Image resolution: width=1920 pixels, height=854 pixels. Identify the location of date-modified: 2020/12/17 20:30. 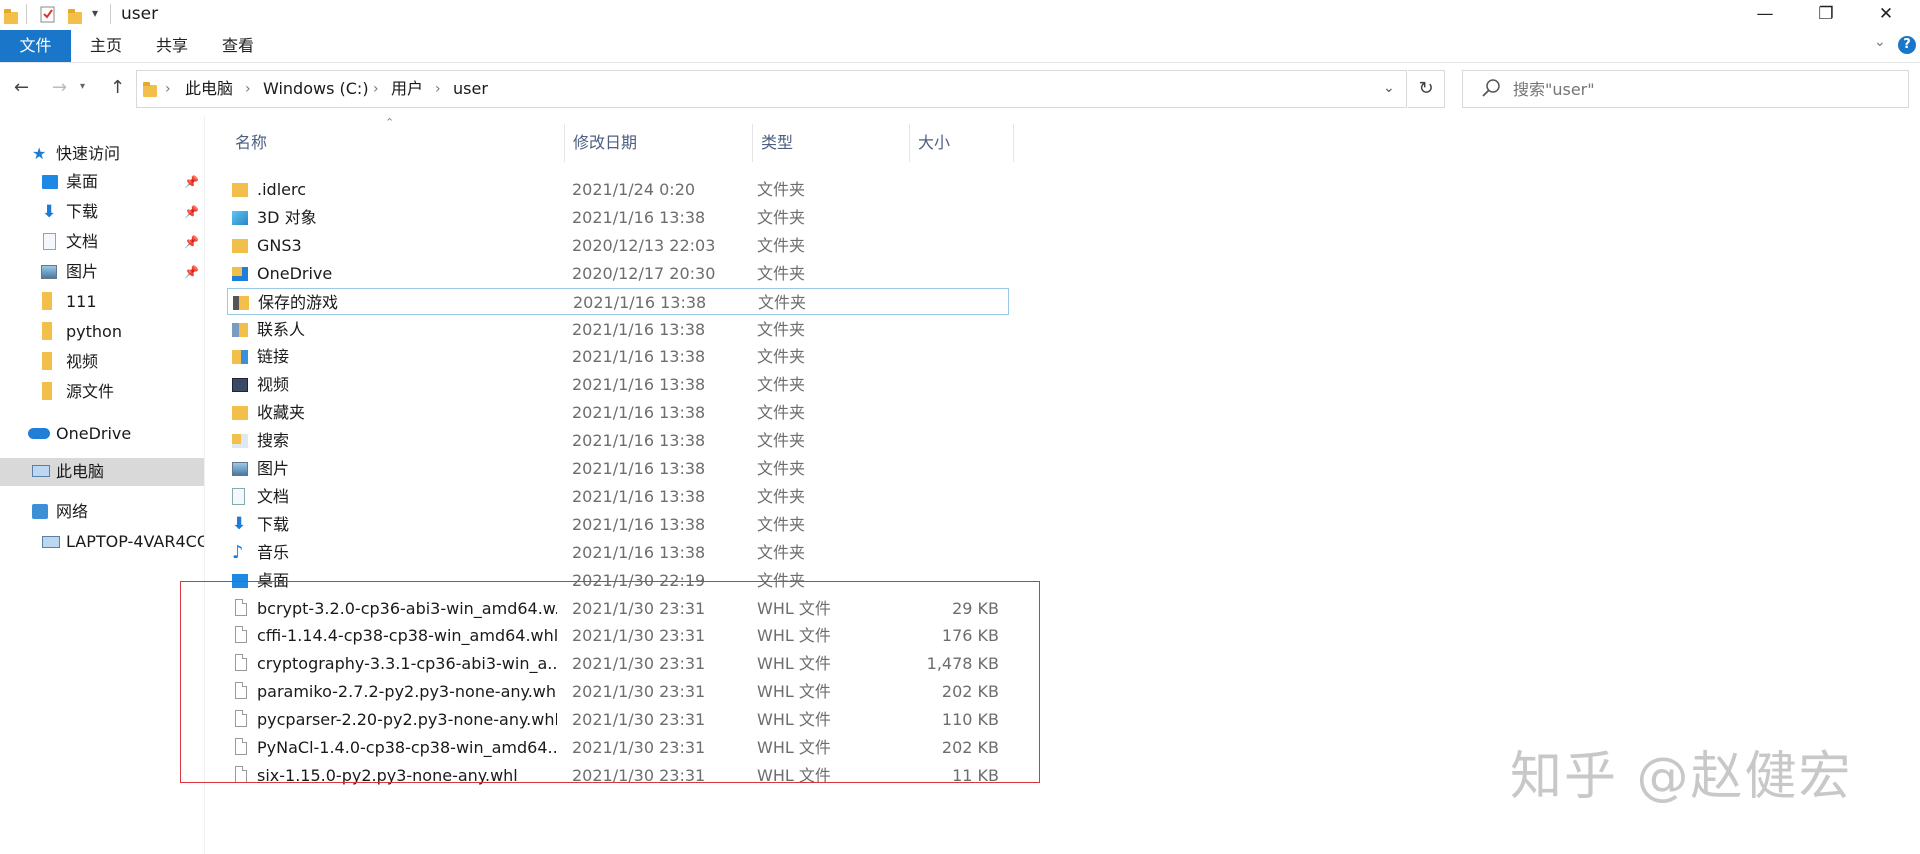
(644, 273).